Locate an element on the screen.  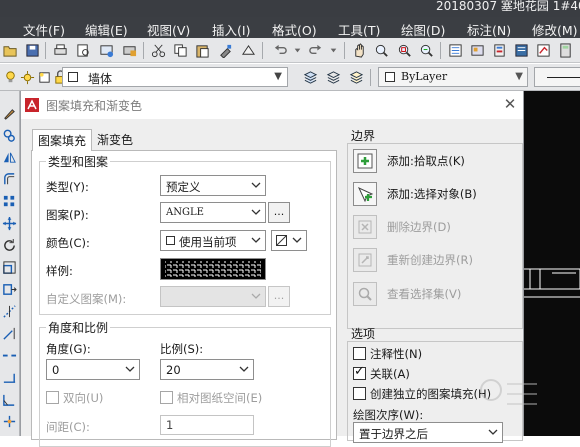
viewport-icon is located at coordinates (44, 77).